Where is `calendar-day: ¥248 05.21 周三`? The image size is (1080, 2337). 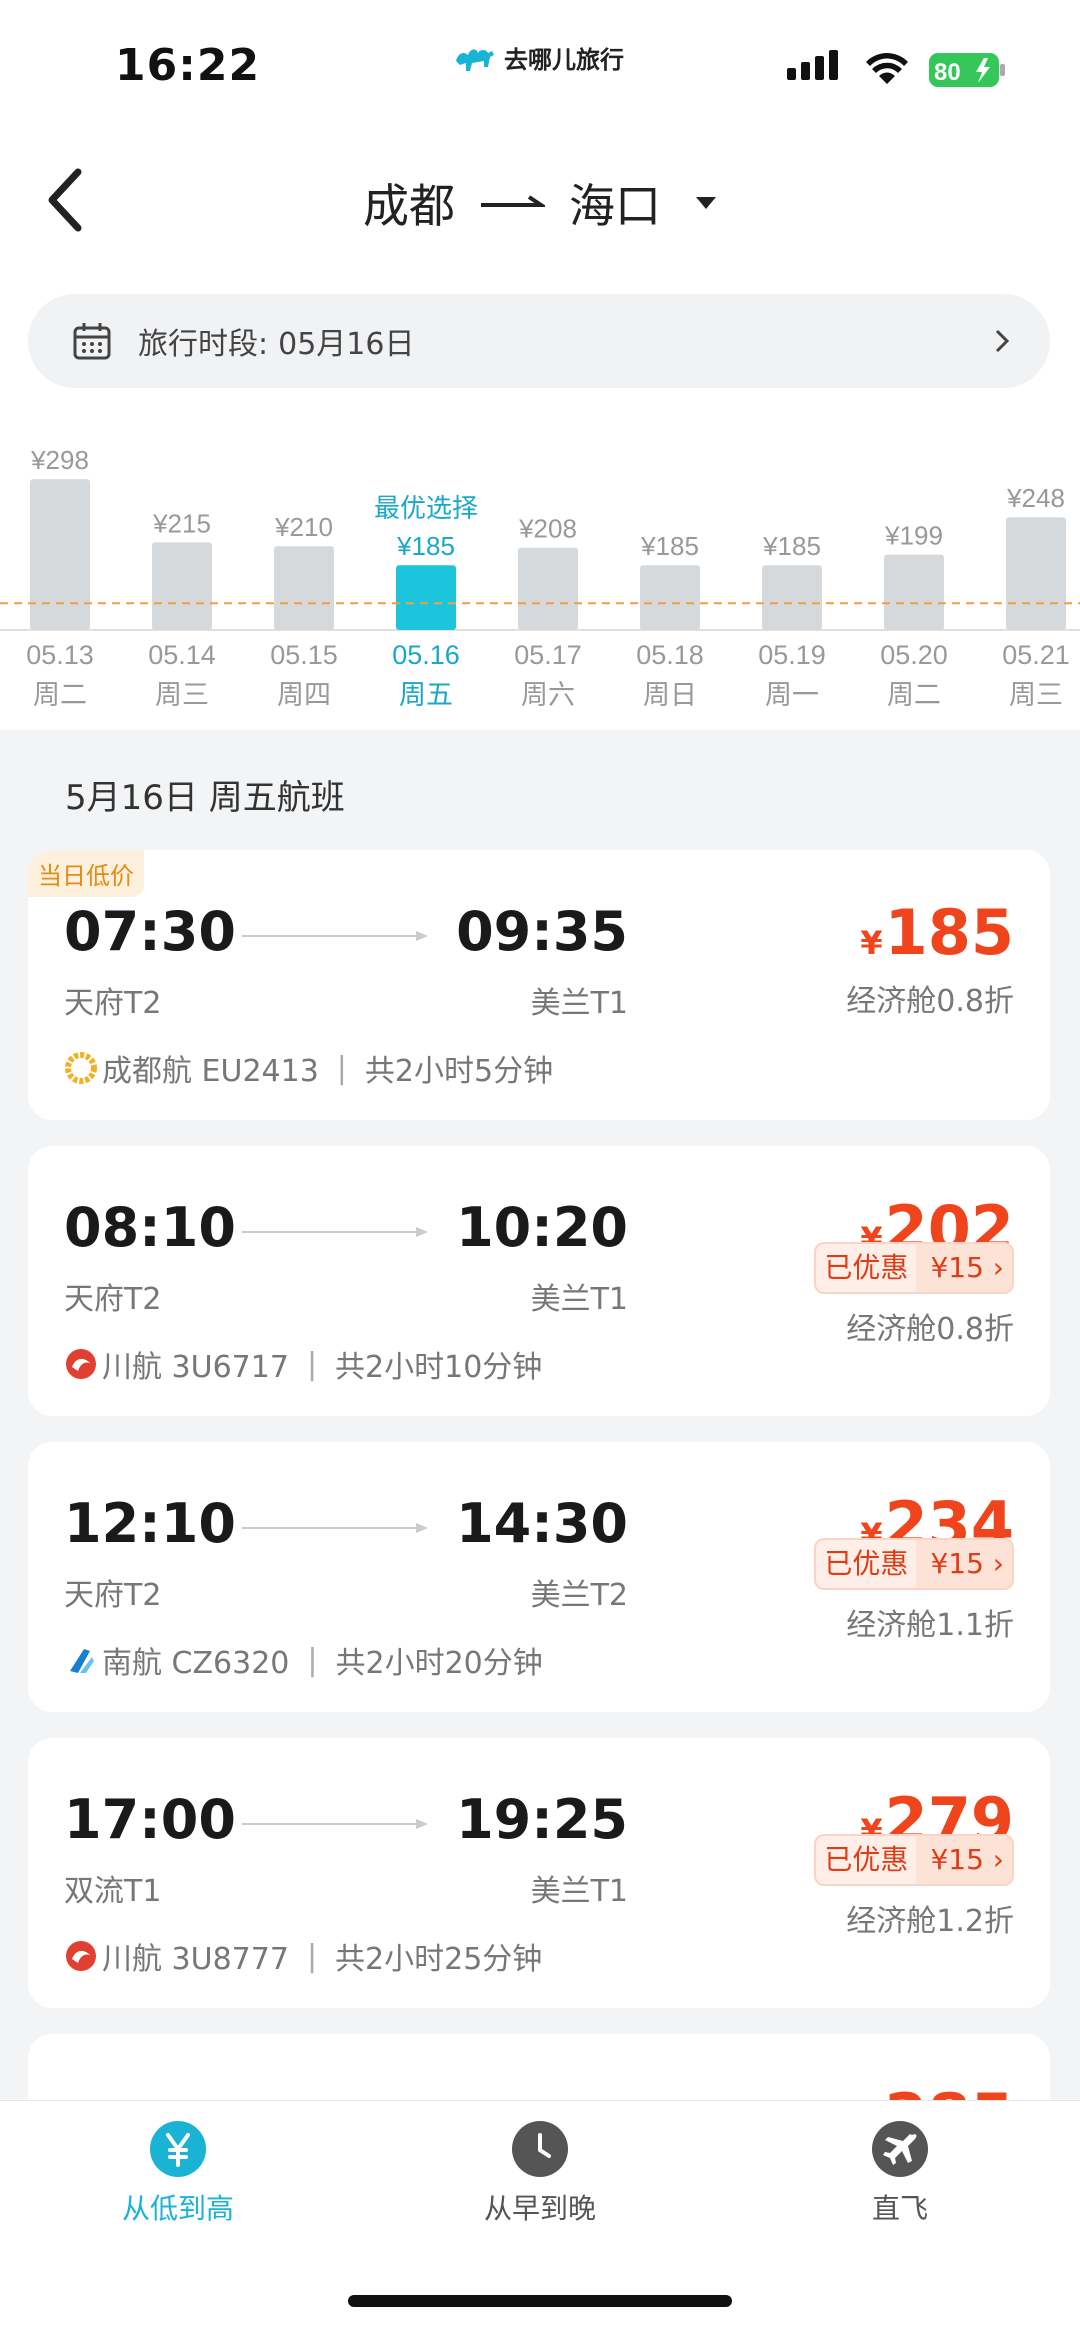
calendar-day: ¥248 05.21 周三 is located at coordinates (1036, 597).